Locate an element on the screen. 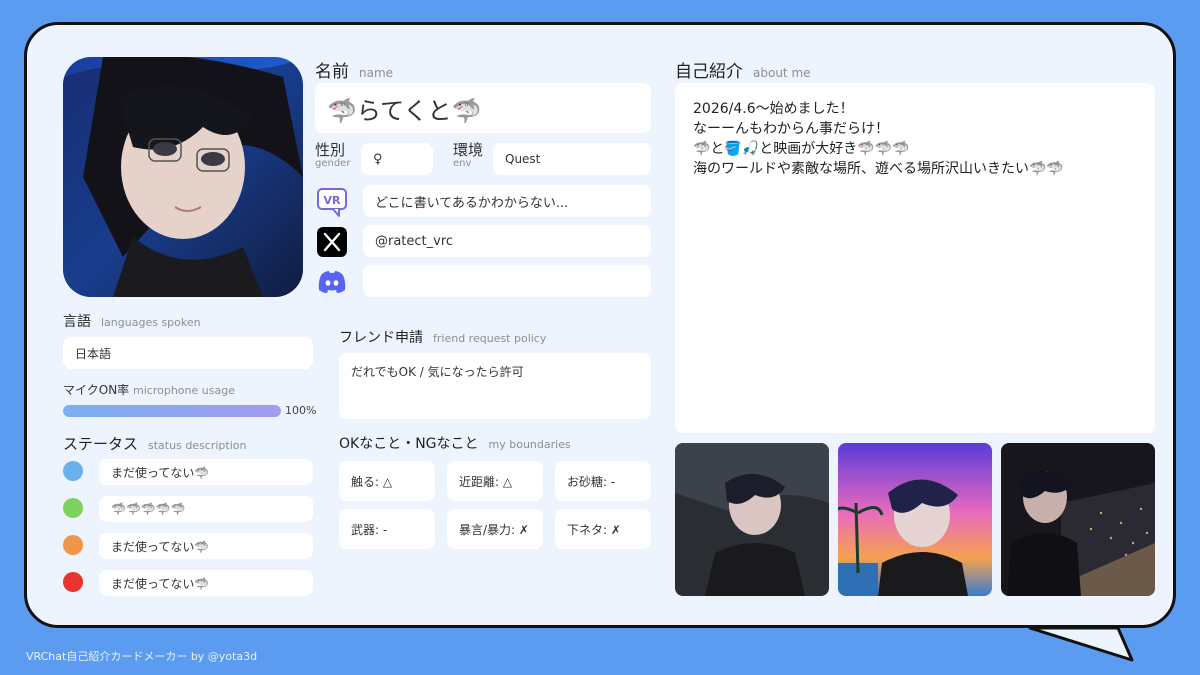  friend-policy-field: だれでもOK / 気になったら許可 is located at coordinates (495, 386).